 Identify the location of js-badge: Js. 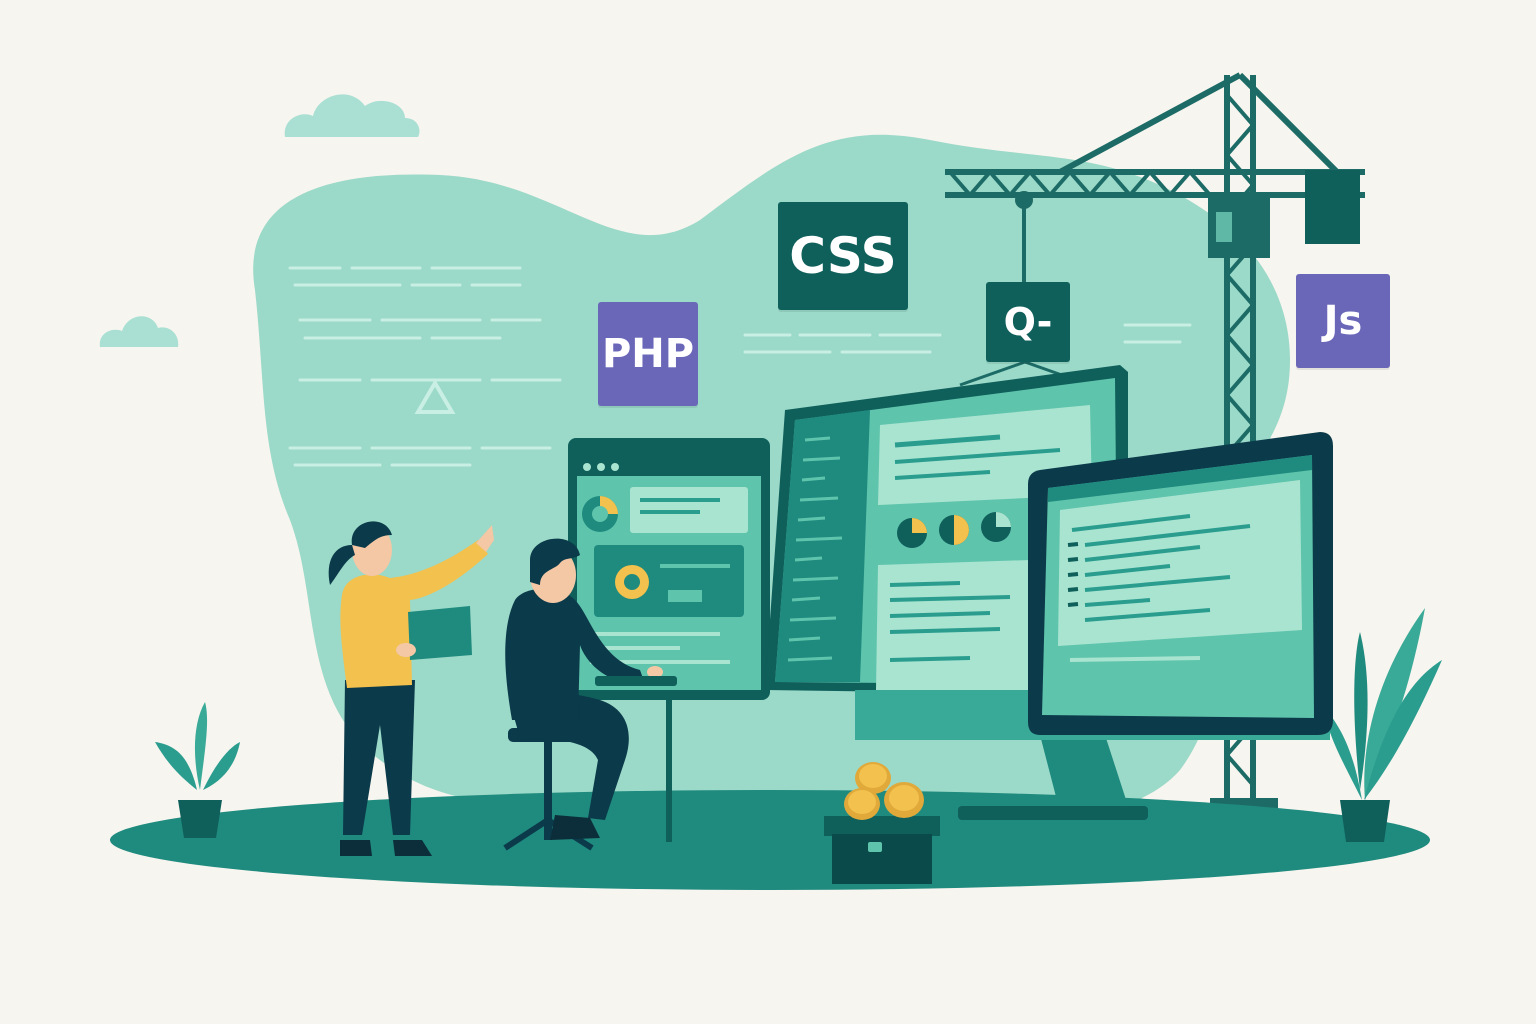
(1343, 321).